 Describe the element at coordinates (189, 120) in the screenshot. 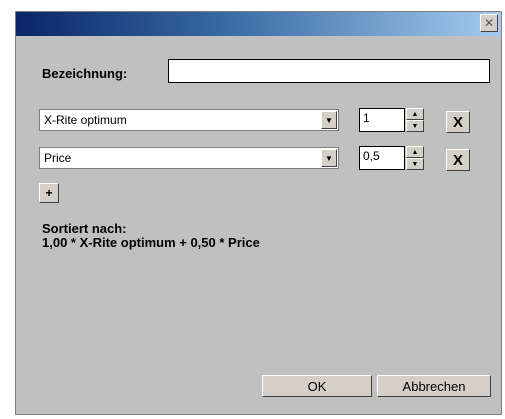

I see `criterion-field-select-1: X-Rite optimum ▼` at that location.